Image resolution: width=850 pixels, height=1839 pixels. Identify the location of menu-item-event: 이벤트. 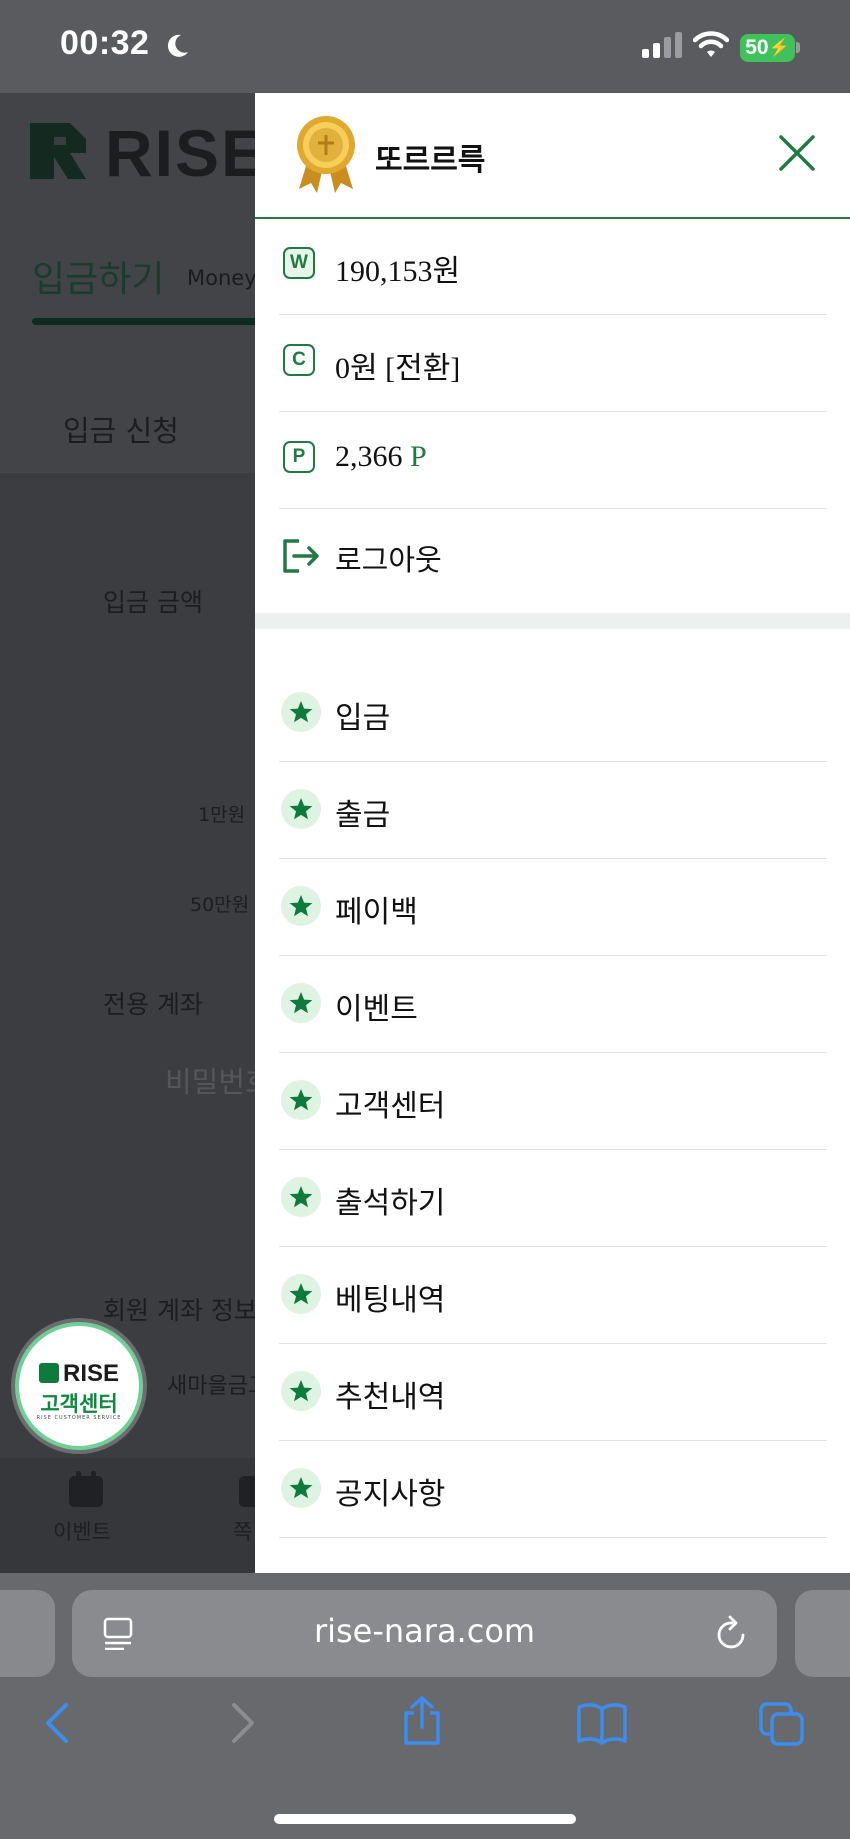
(553, 1004).